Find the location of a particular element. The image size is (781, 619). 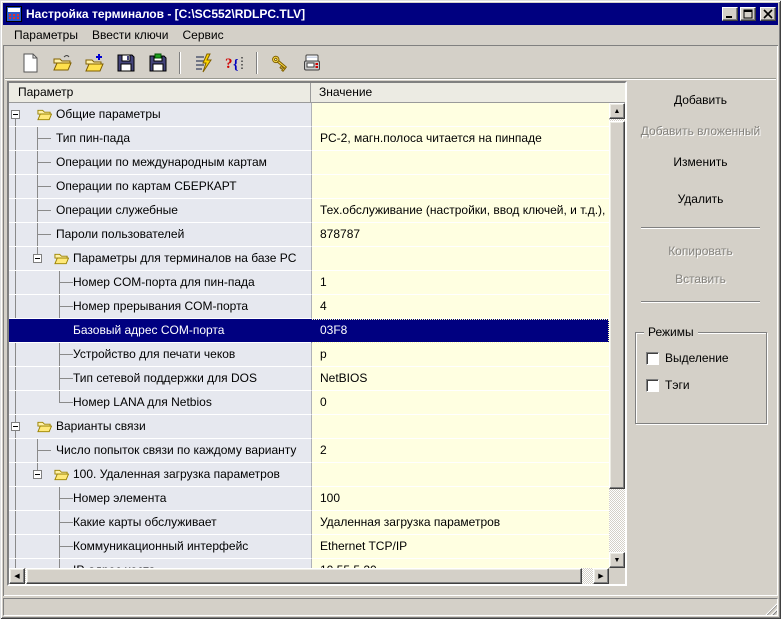

value-cell: 10.55.5.20 is located at coordinates (460, 563).